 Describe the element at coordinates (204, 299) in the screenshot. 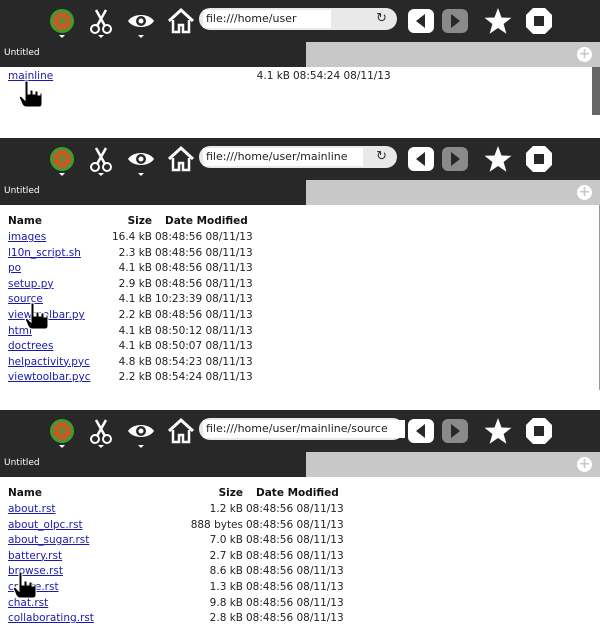

I see `file-date: 10:23:39 08/11/13` at that location.